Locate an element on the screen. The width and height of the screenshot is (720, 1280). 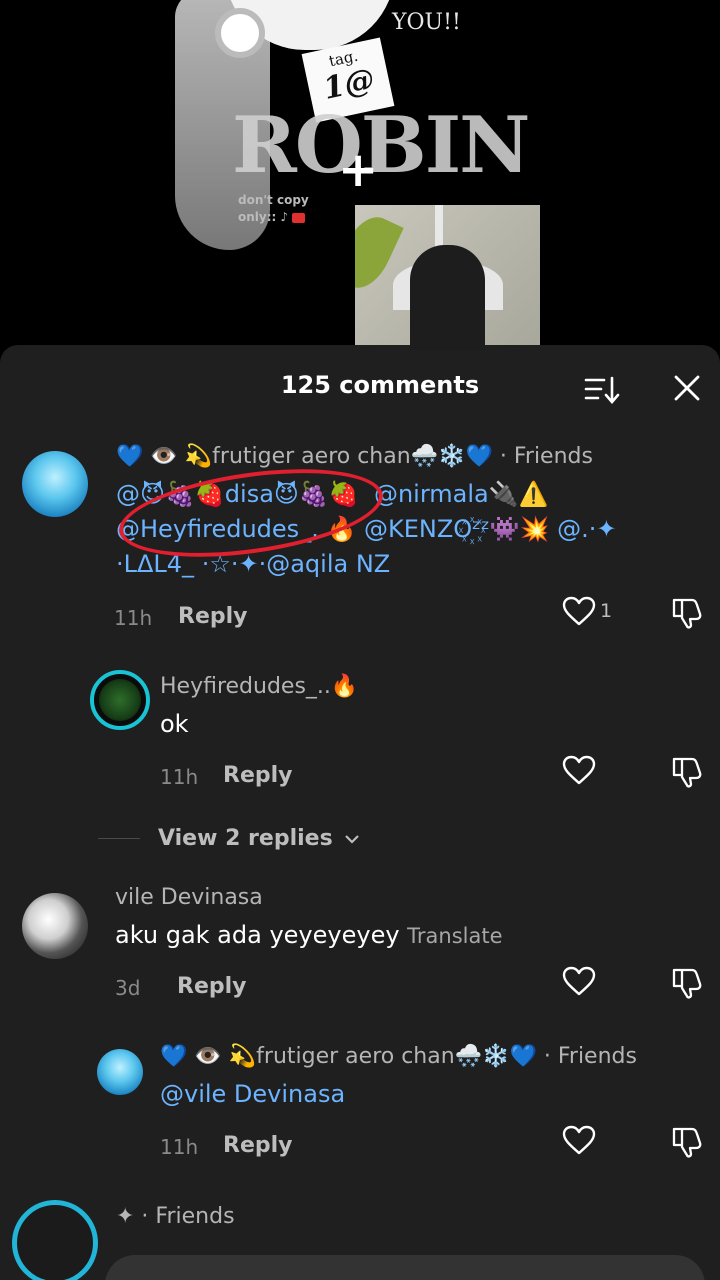
dont-copy-line2: only:: is located at coordinates (257, 217).